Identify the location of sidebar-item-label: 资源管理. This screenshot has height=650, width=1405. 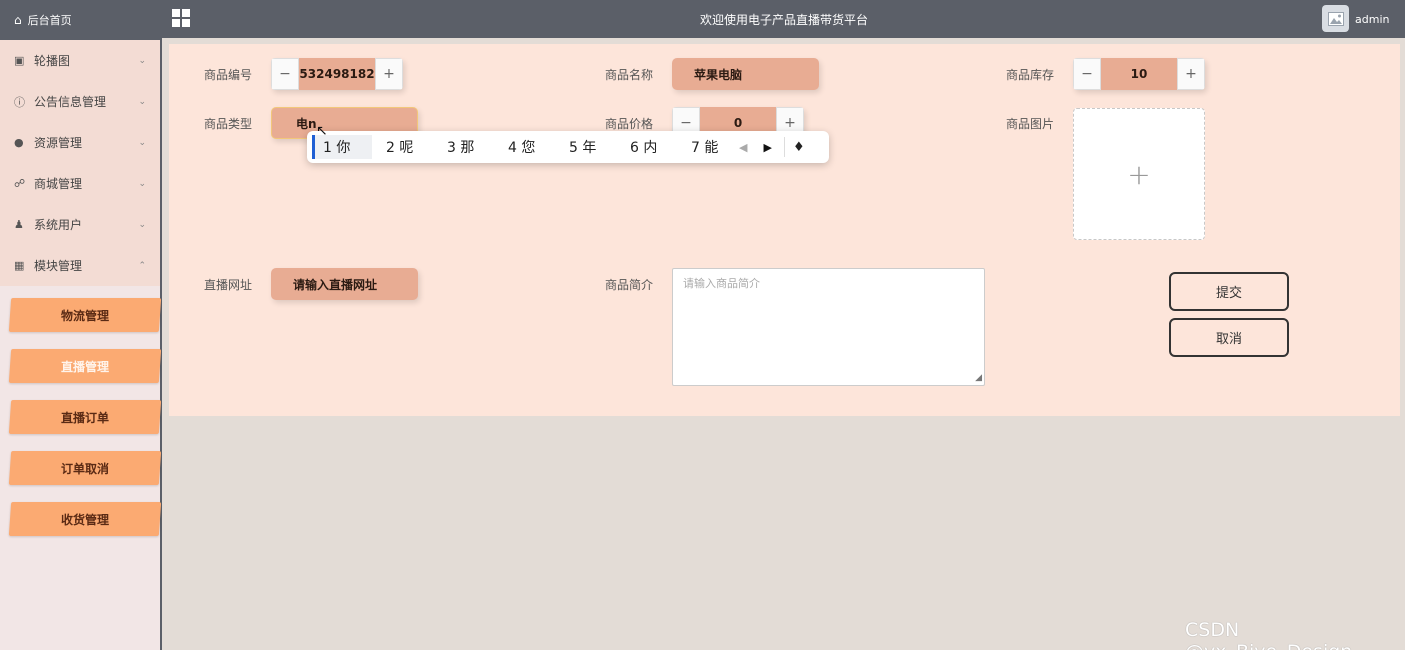
(58, 143).